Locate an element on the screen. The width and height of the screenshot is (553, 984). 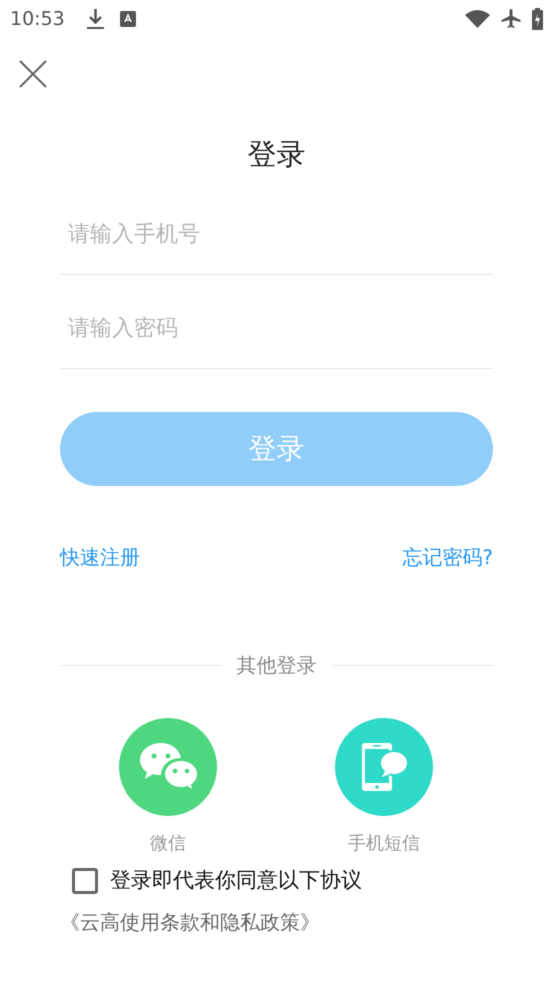
login-option-label: 微信 is located at coordinates (168, 844).